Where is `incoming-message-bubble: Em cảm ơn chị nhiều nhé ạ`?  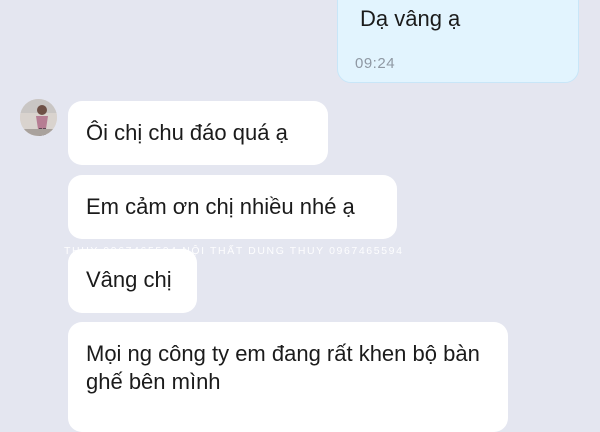
incoming-message-bubble: Em cảm ơn chị nhiều nhé ạ is located at coordinates (232, 207).